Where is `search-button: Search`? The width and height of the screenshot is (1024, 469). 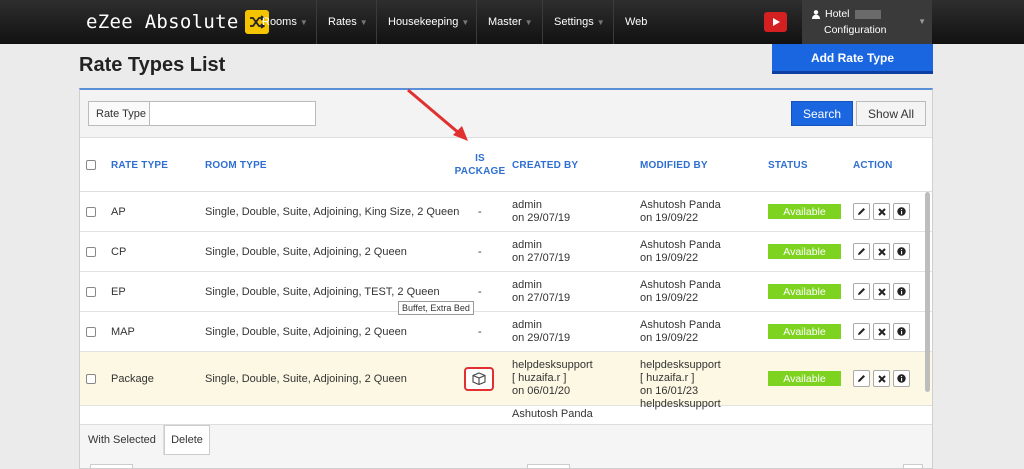 search-button: Search is located at coordinates (822, 113).